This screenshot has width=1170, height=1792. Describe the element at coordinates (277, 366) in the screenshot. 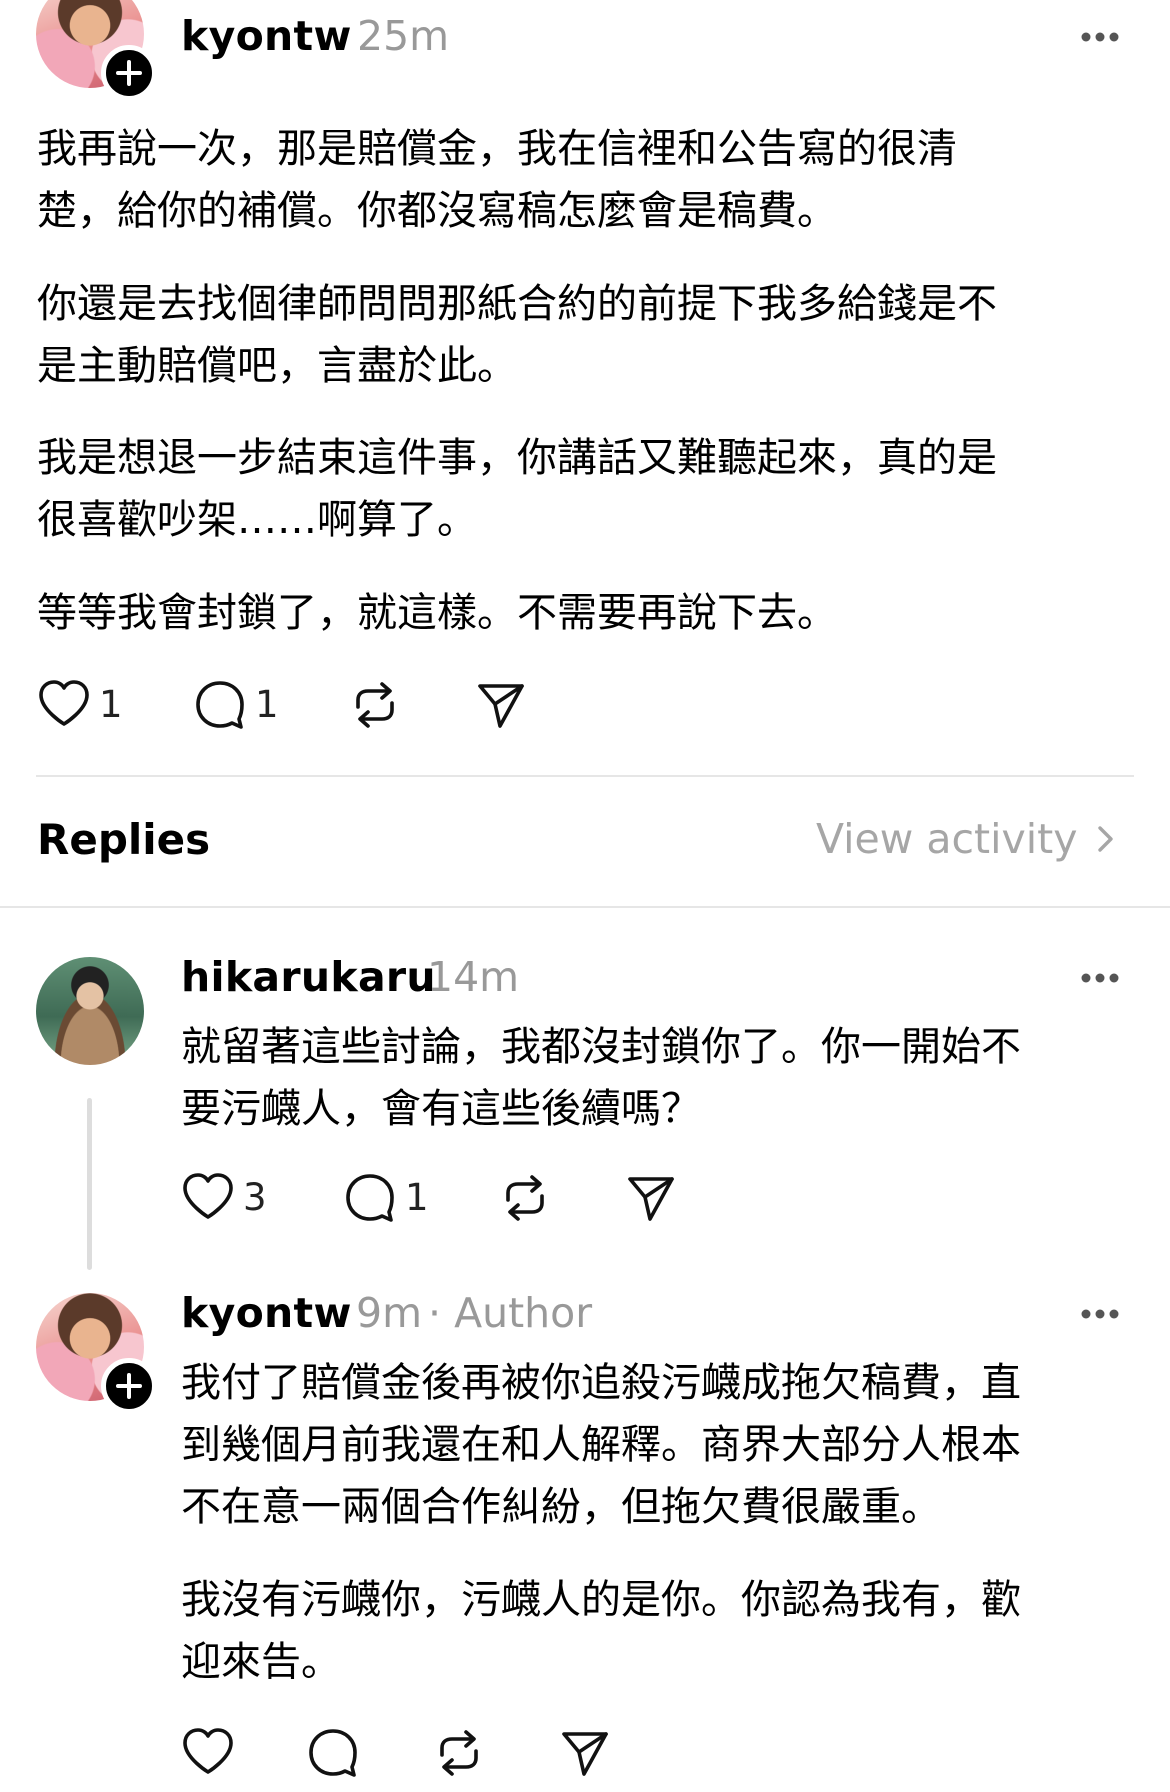

I see `text-line: 是主動賠償吧，言盡於此。` at that location.